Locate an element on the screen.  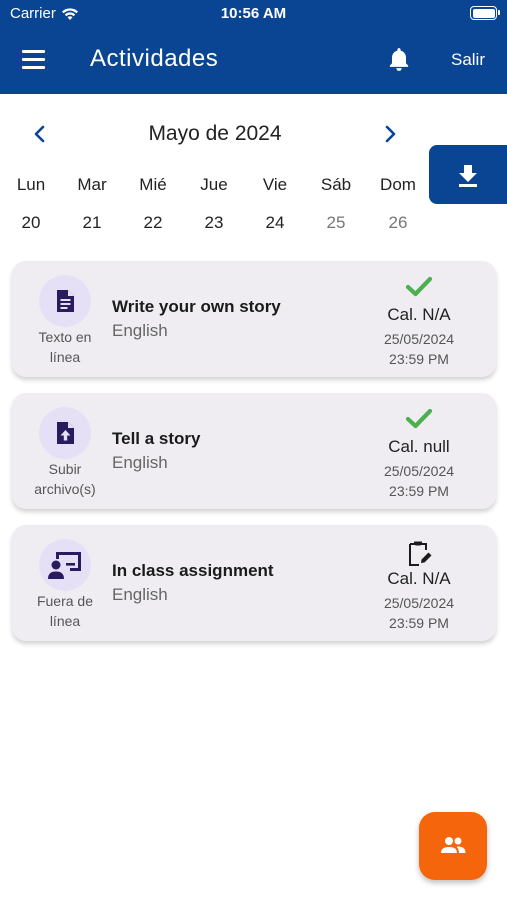
download-icon is located at coordinates (468, 175).